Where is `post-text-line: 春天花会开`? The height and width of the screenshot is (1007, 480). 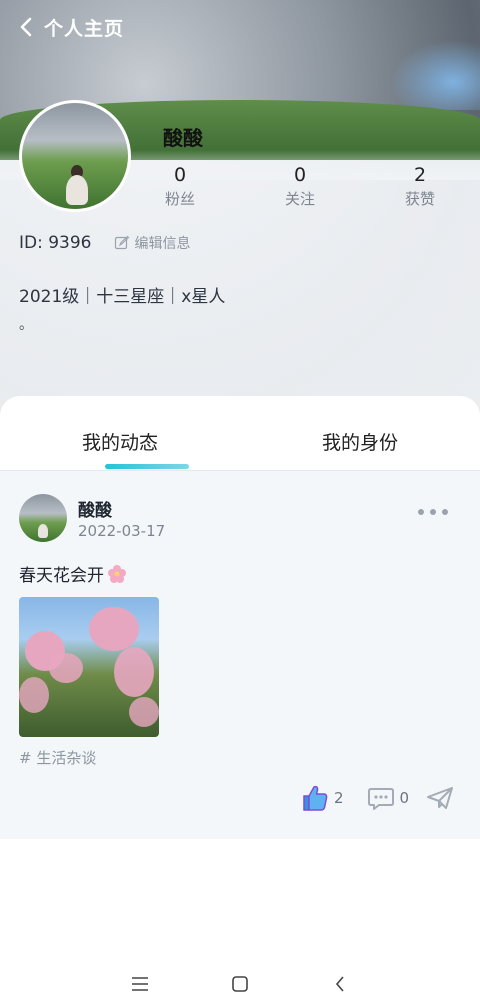 post-text-line: 春天花会开 is located at coordinates (73, 573).